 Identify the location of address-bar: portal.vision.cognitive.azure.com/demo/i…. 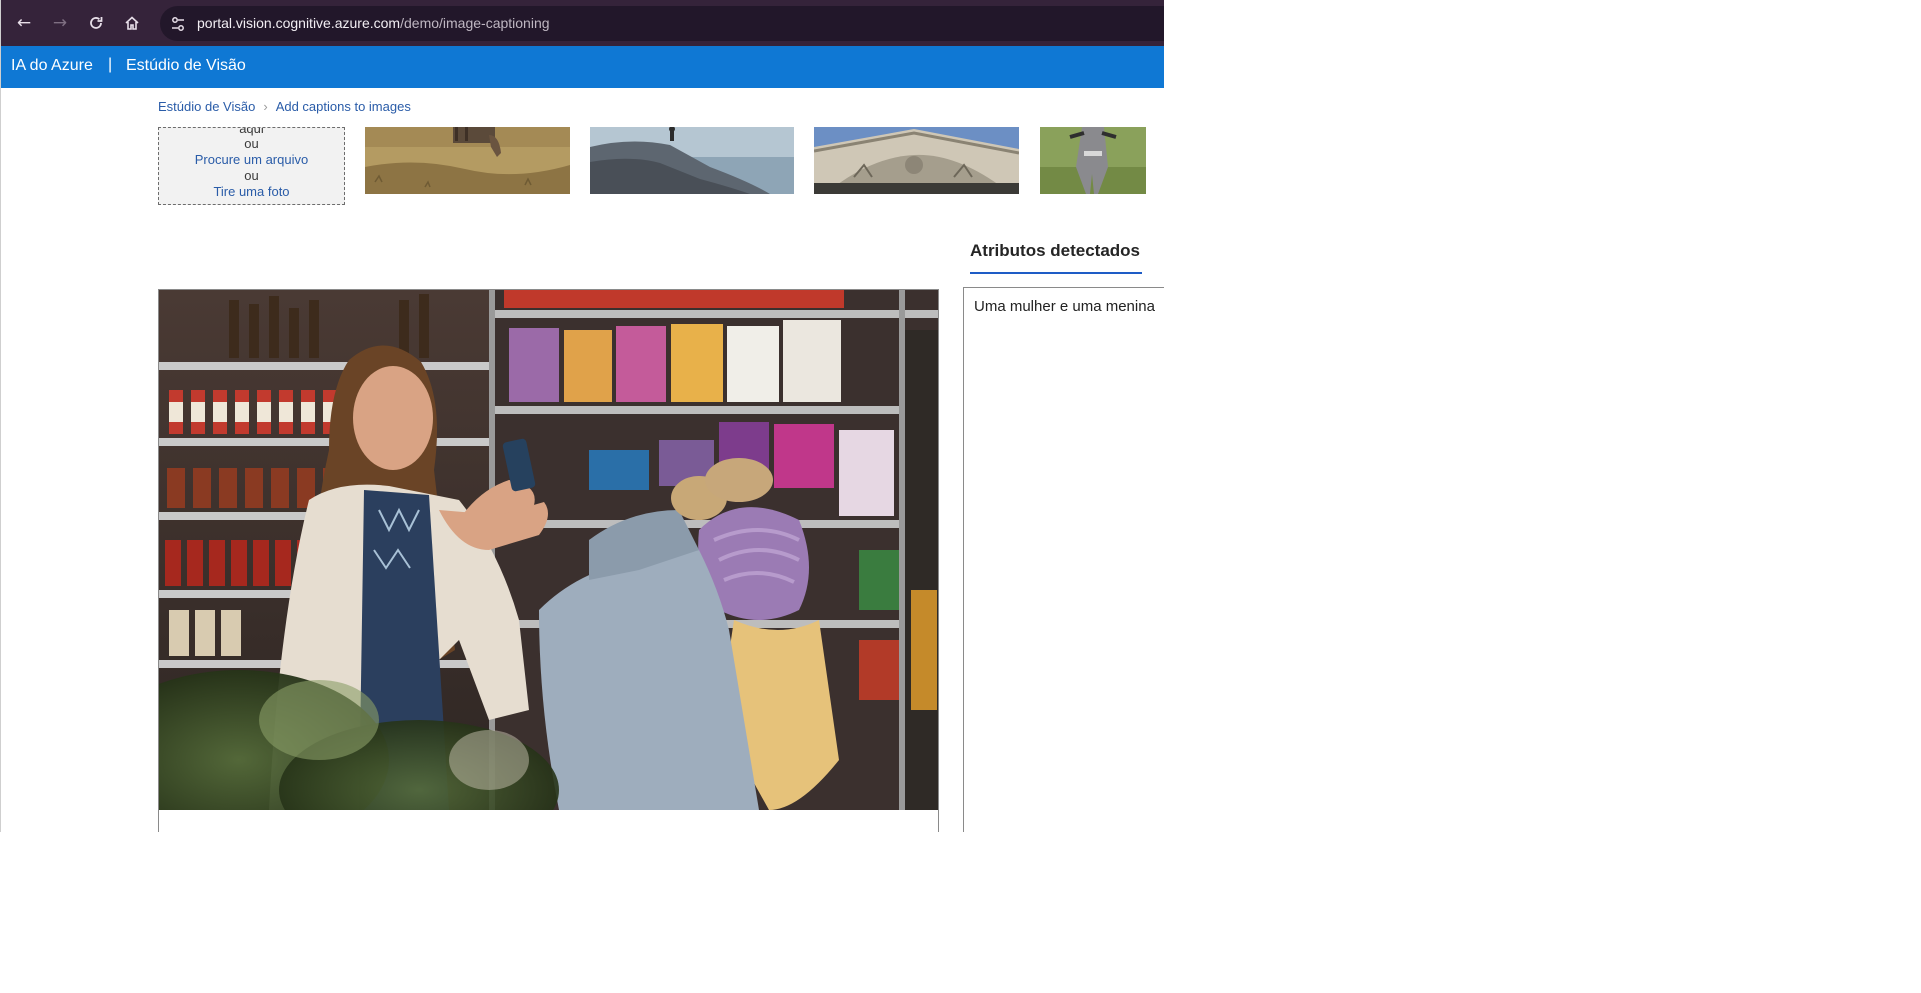
(662, 23).